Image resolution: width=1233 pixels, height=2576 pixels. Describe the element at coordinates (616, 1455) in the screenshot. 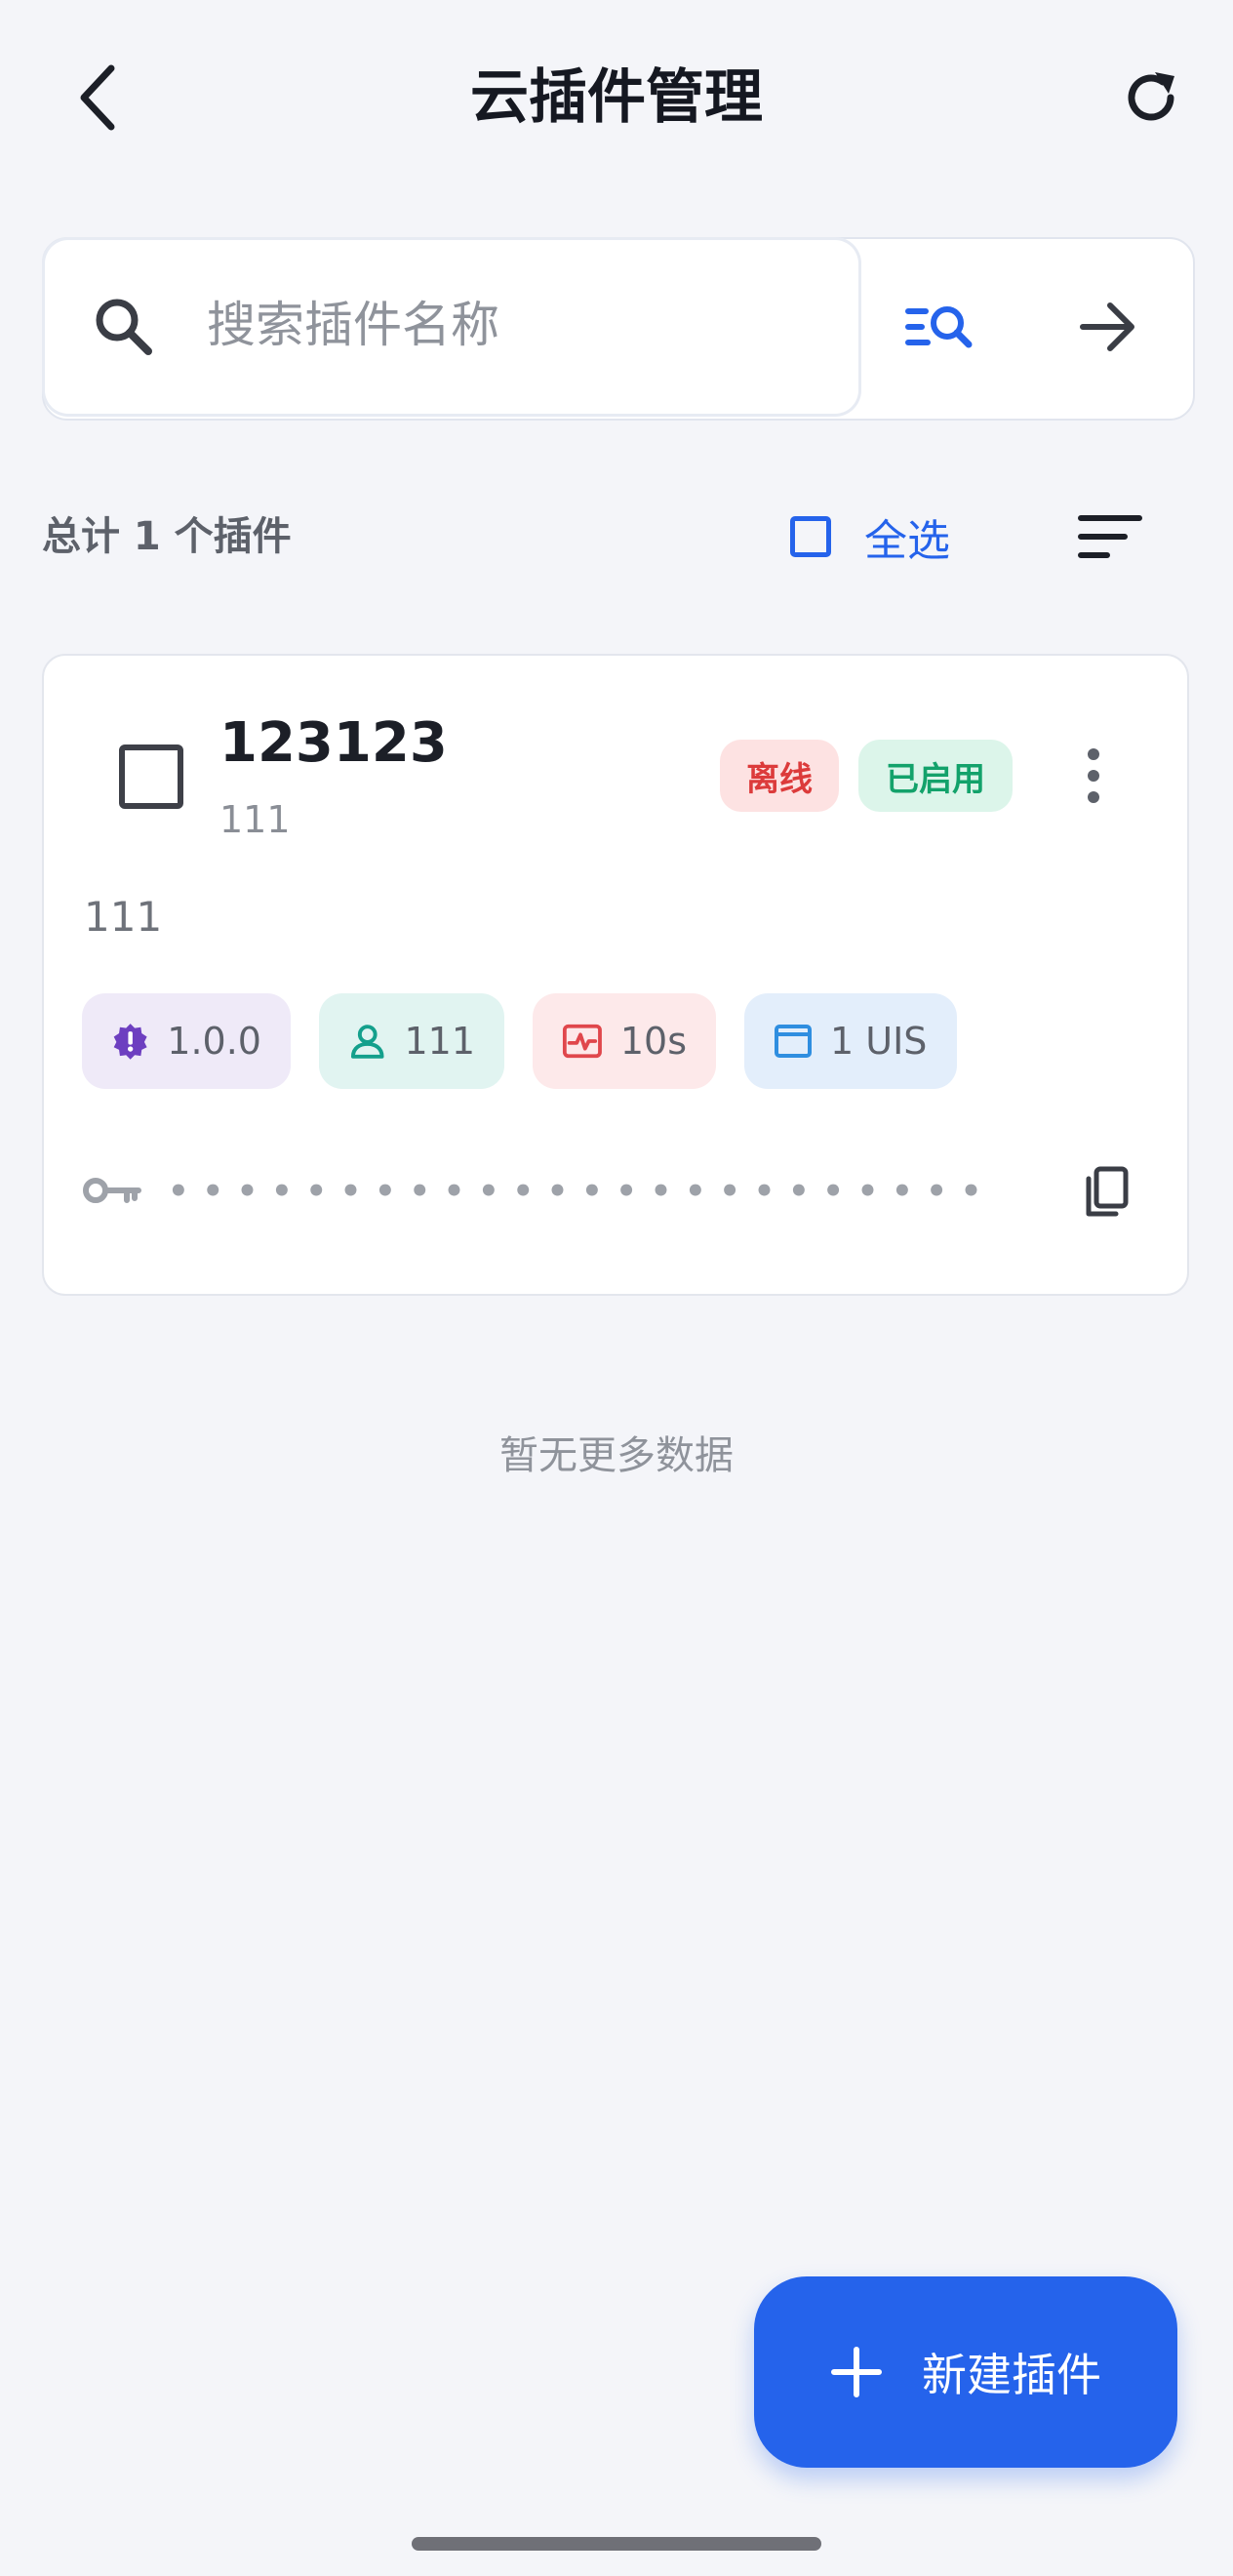

I see `list-end-text: 暂无更多数据` at that location.